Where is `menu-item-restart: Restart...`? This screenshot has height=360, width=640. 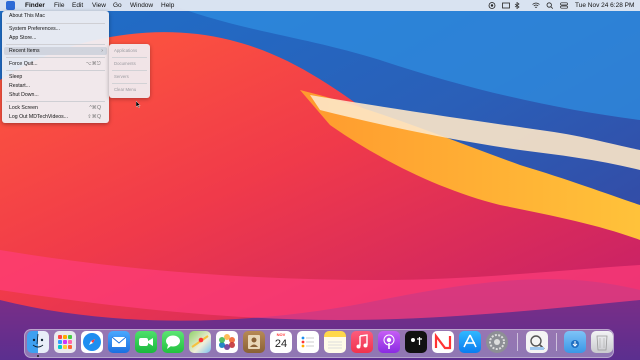
menu-item-restart: Restart... is located at coordinates (57, 86).